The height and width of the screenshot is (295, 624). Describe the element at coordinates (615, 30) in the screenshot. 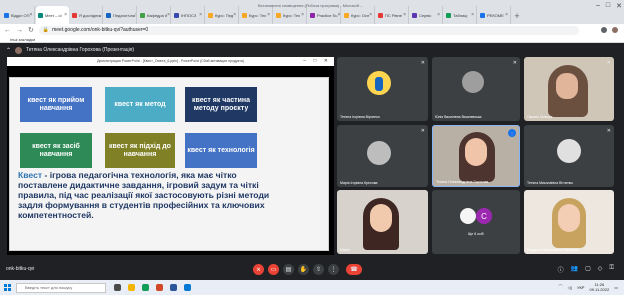

I see `profile-icon` at that location.